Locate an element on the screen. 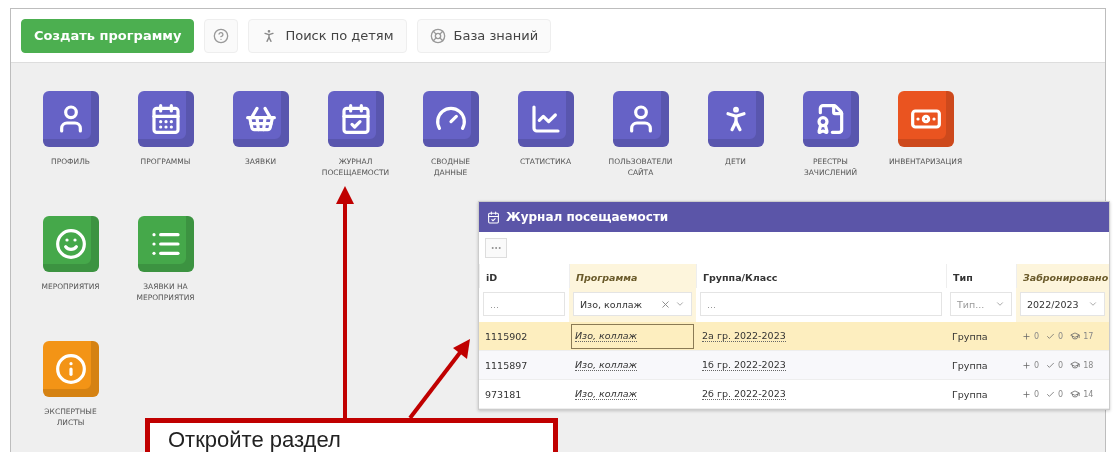 This screenshot has width=1118, height=452. column-header: Забронировано is located at coordinates (1062, 276).